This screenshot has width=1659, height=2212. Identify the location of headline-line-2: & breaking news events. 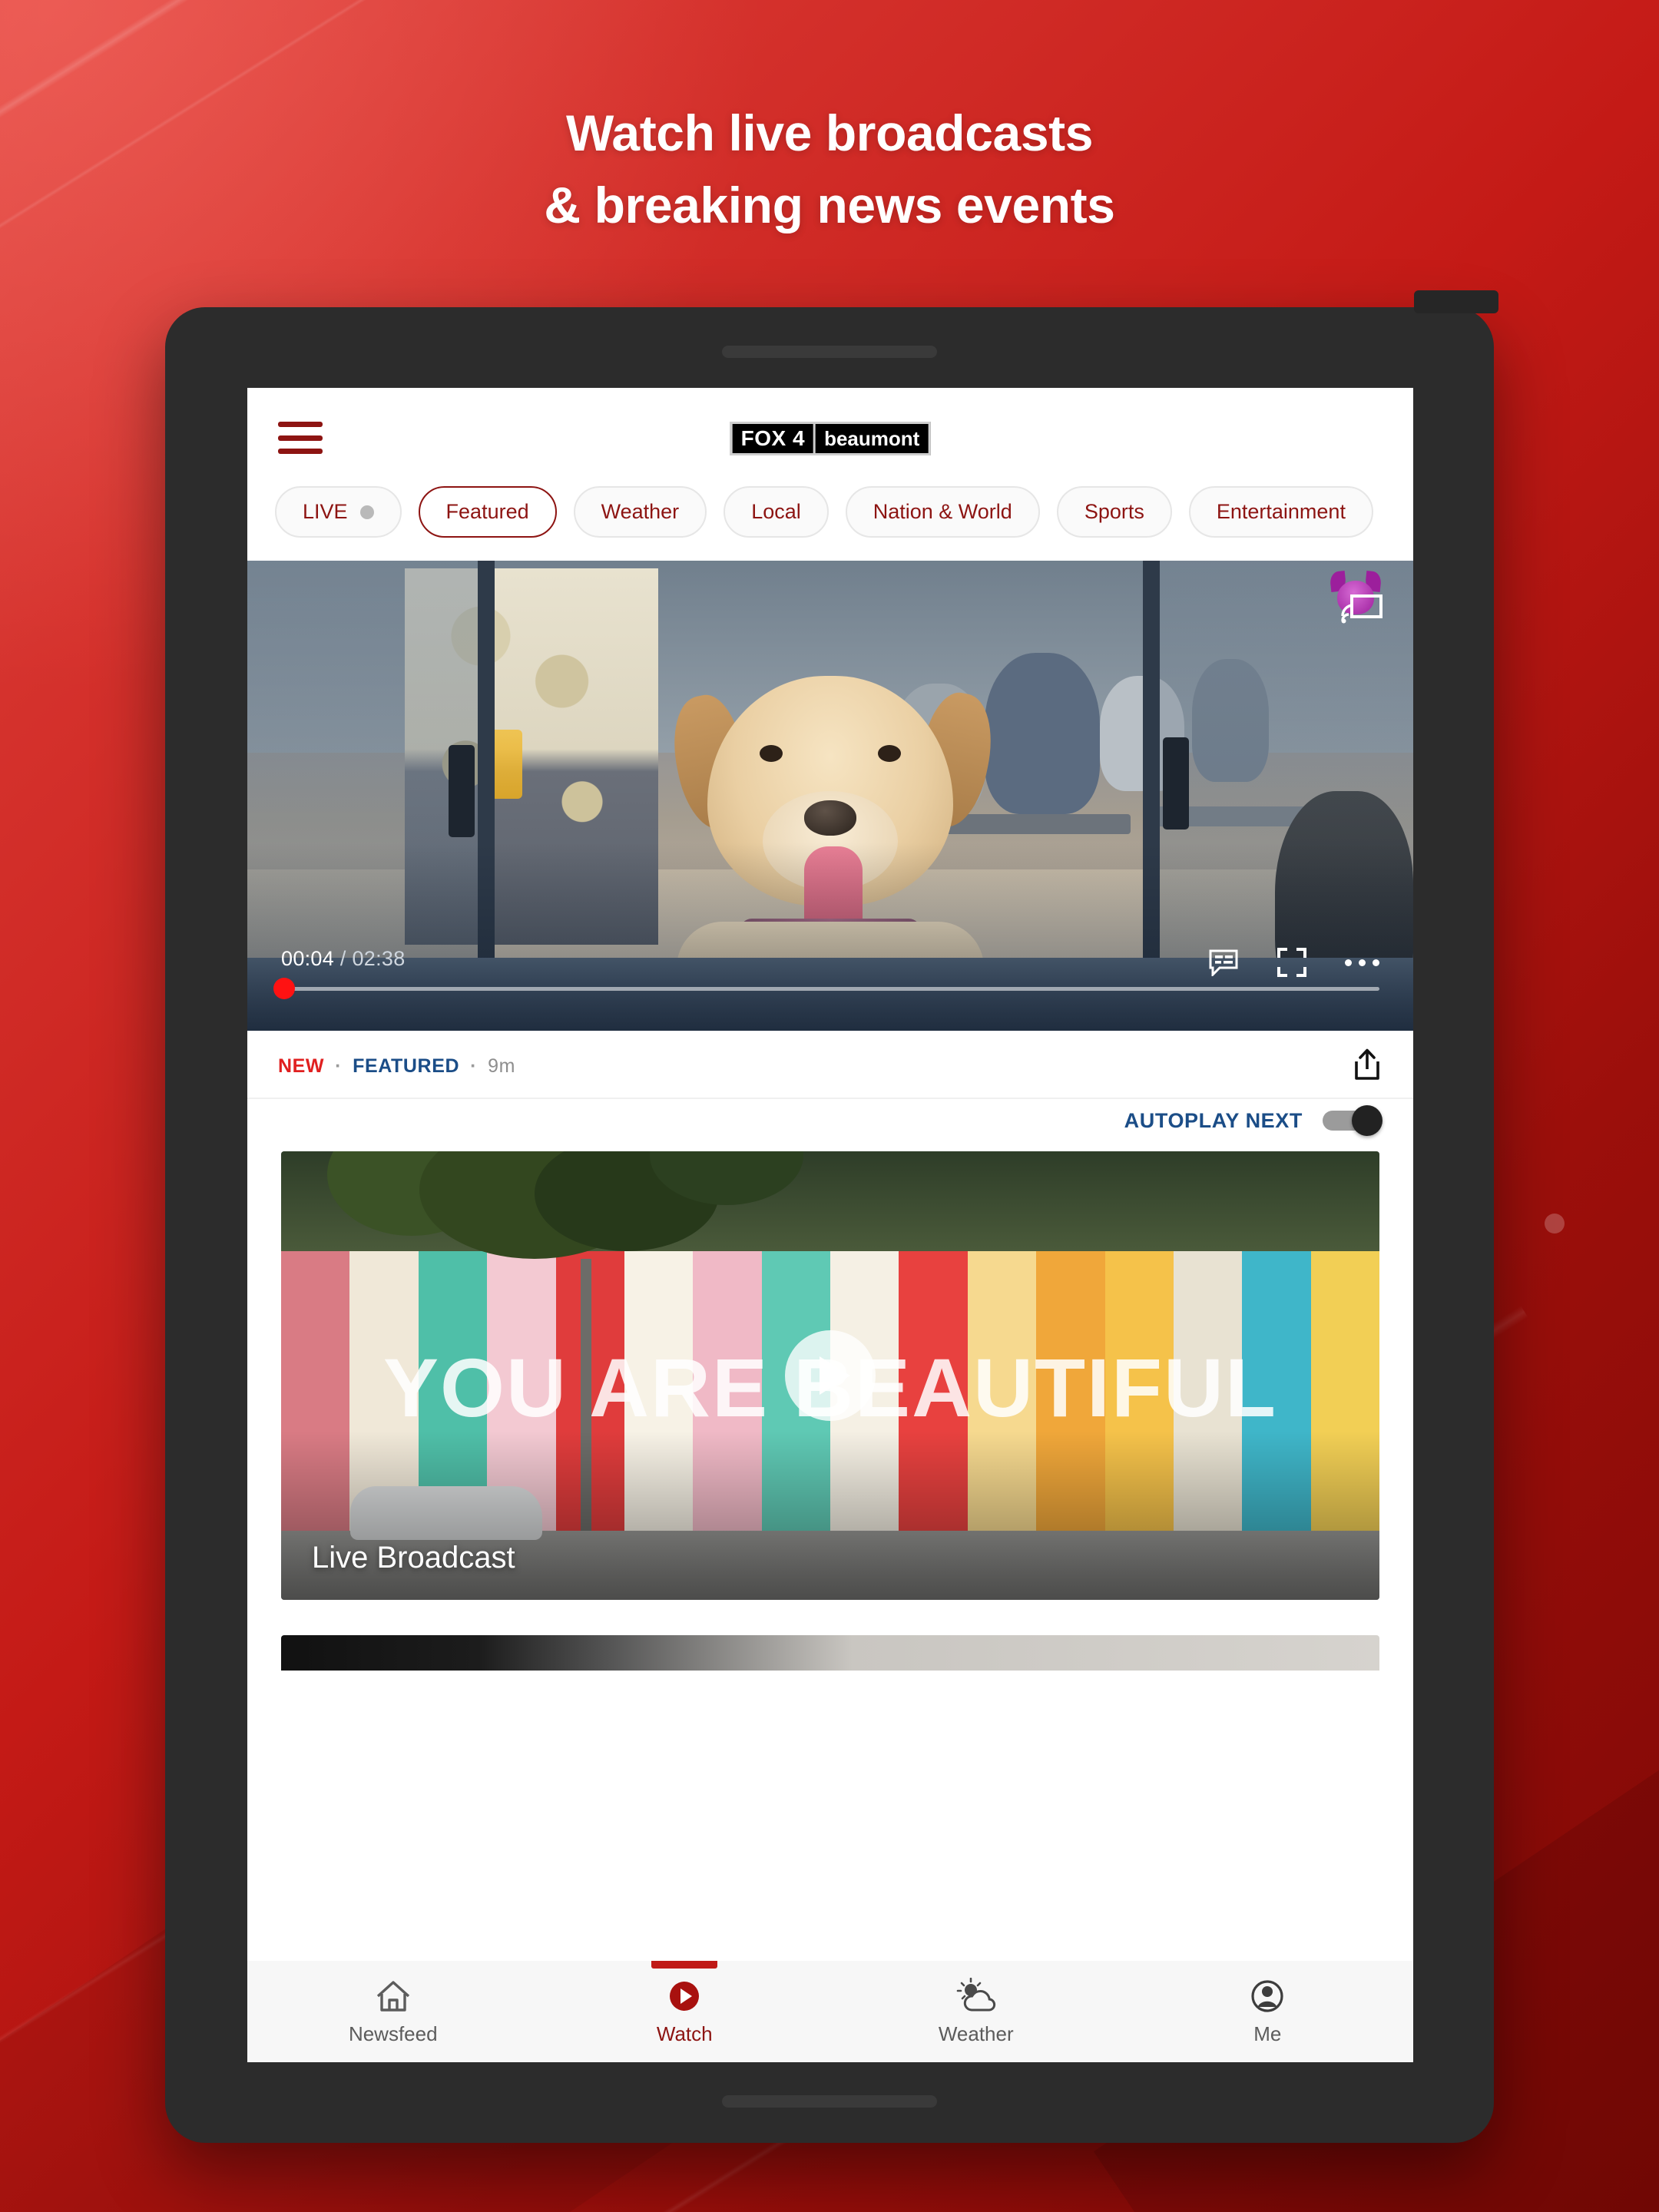
(829, 204).